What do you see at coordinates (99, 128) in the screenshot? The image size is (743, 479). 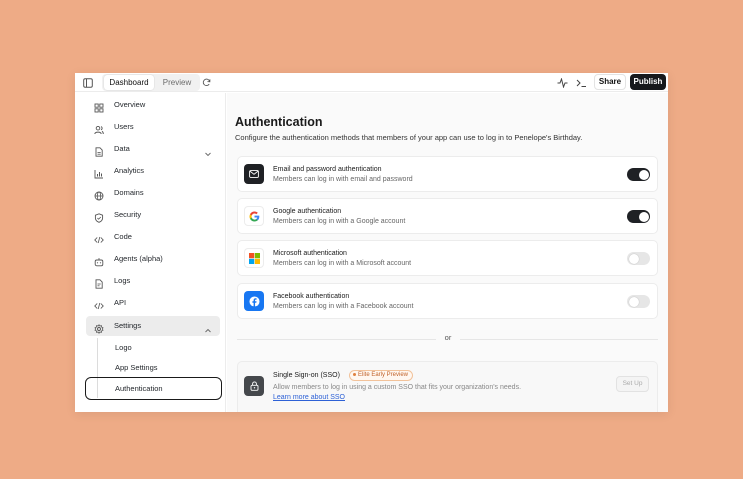 I see `users-icon` at bounding box center [99, 128].